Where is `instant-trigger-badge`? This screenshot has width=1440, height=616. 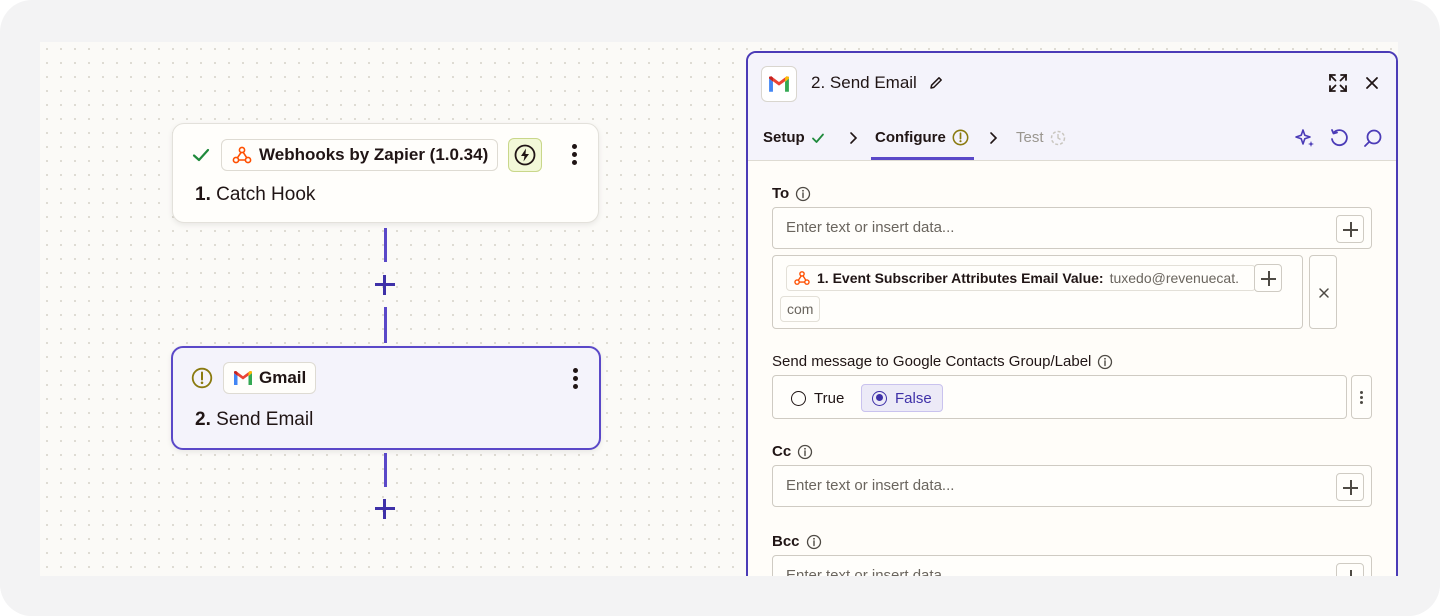
instant-trigger-badge is located at coordinates (525, 155).